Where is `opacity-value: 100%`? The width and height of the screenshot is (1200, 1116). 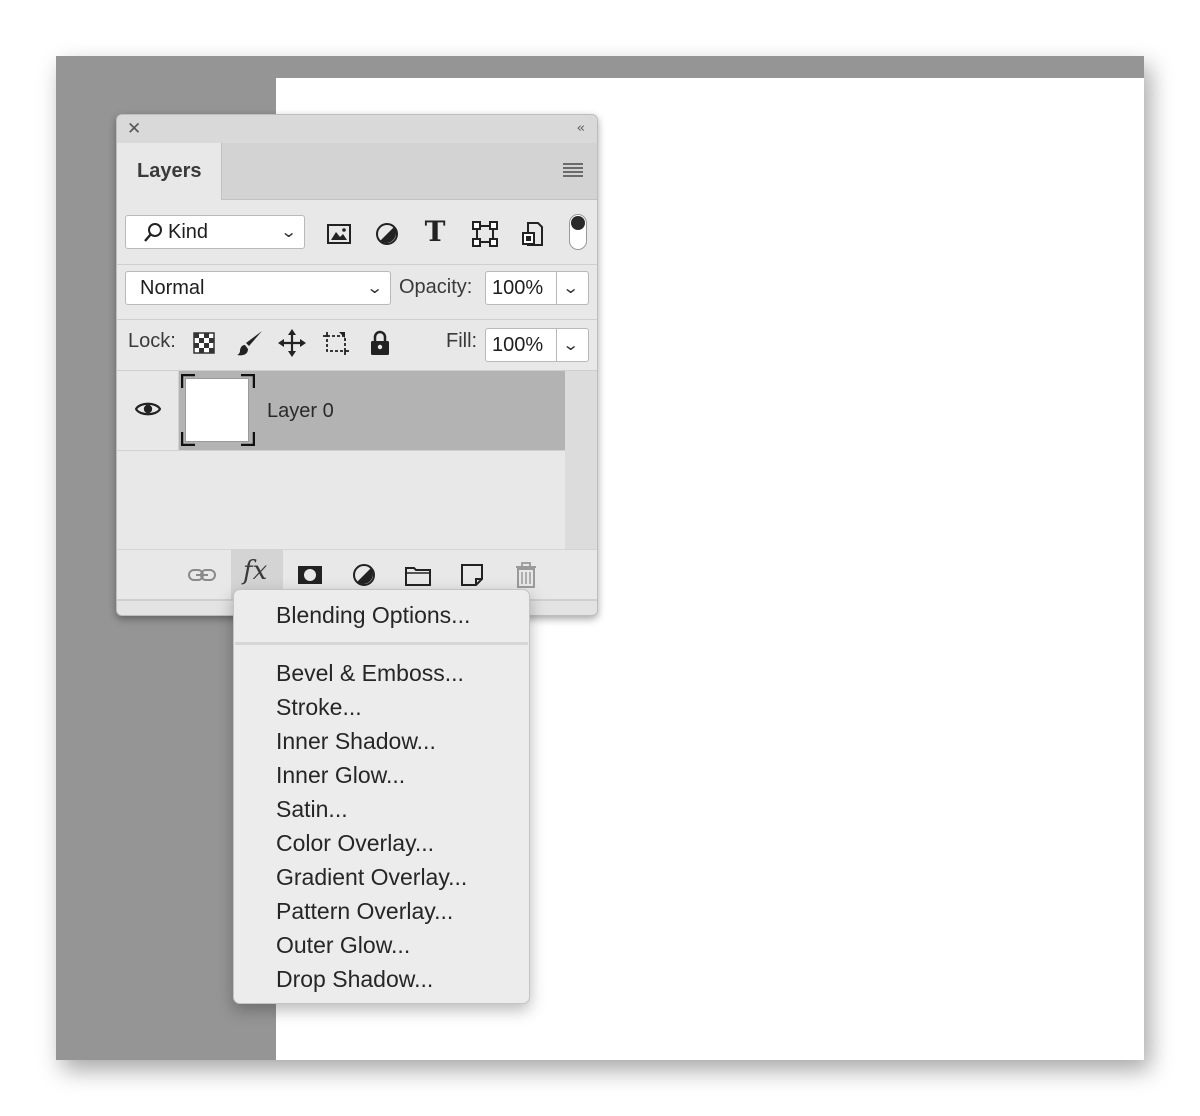 opacity-value: 100% is located at coordinates (518, 288).